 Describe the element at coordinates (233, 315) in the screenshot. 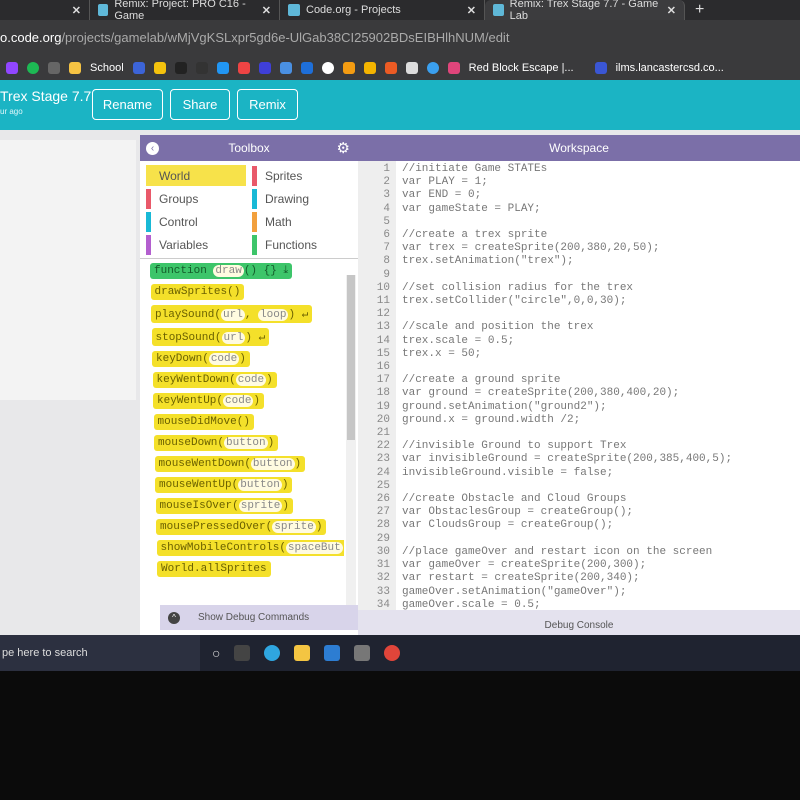

I see `block-param: url` at that location.